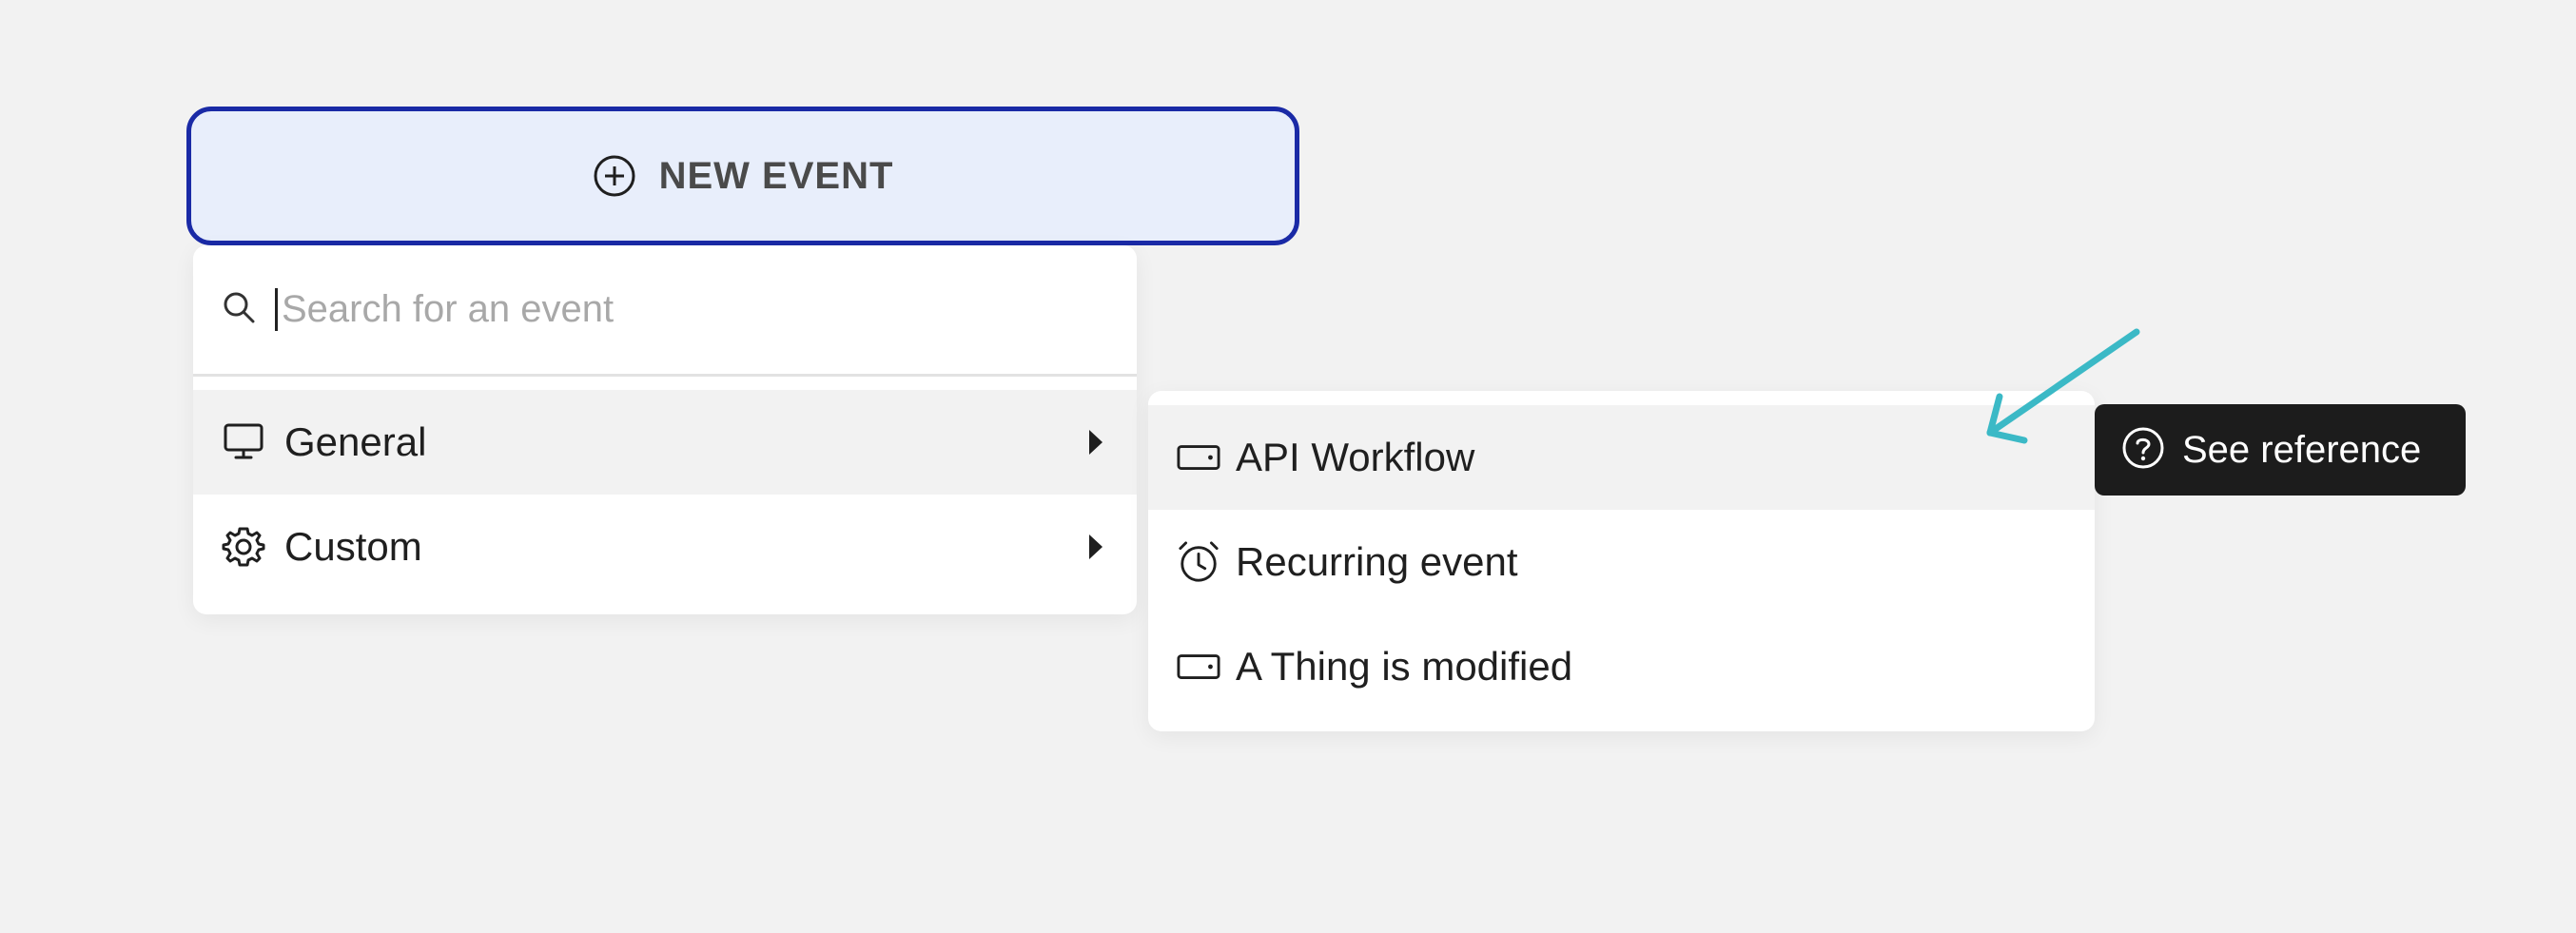 The width and height of the screenshot is (2576, 933). I want to click on menu-item-label: General, so click(356, 441).